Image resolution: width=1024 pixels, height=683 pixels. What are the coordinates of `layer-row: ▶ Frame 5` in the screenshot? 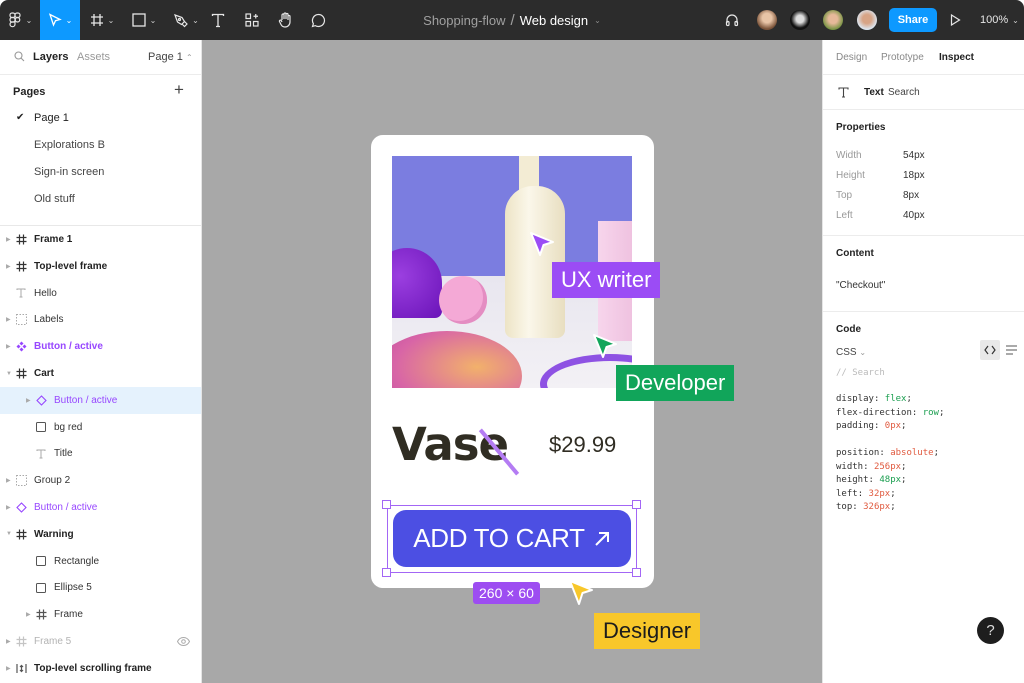 It's located at (100, 641).